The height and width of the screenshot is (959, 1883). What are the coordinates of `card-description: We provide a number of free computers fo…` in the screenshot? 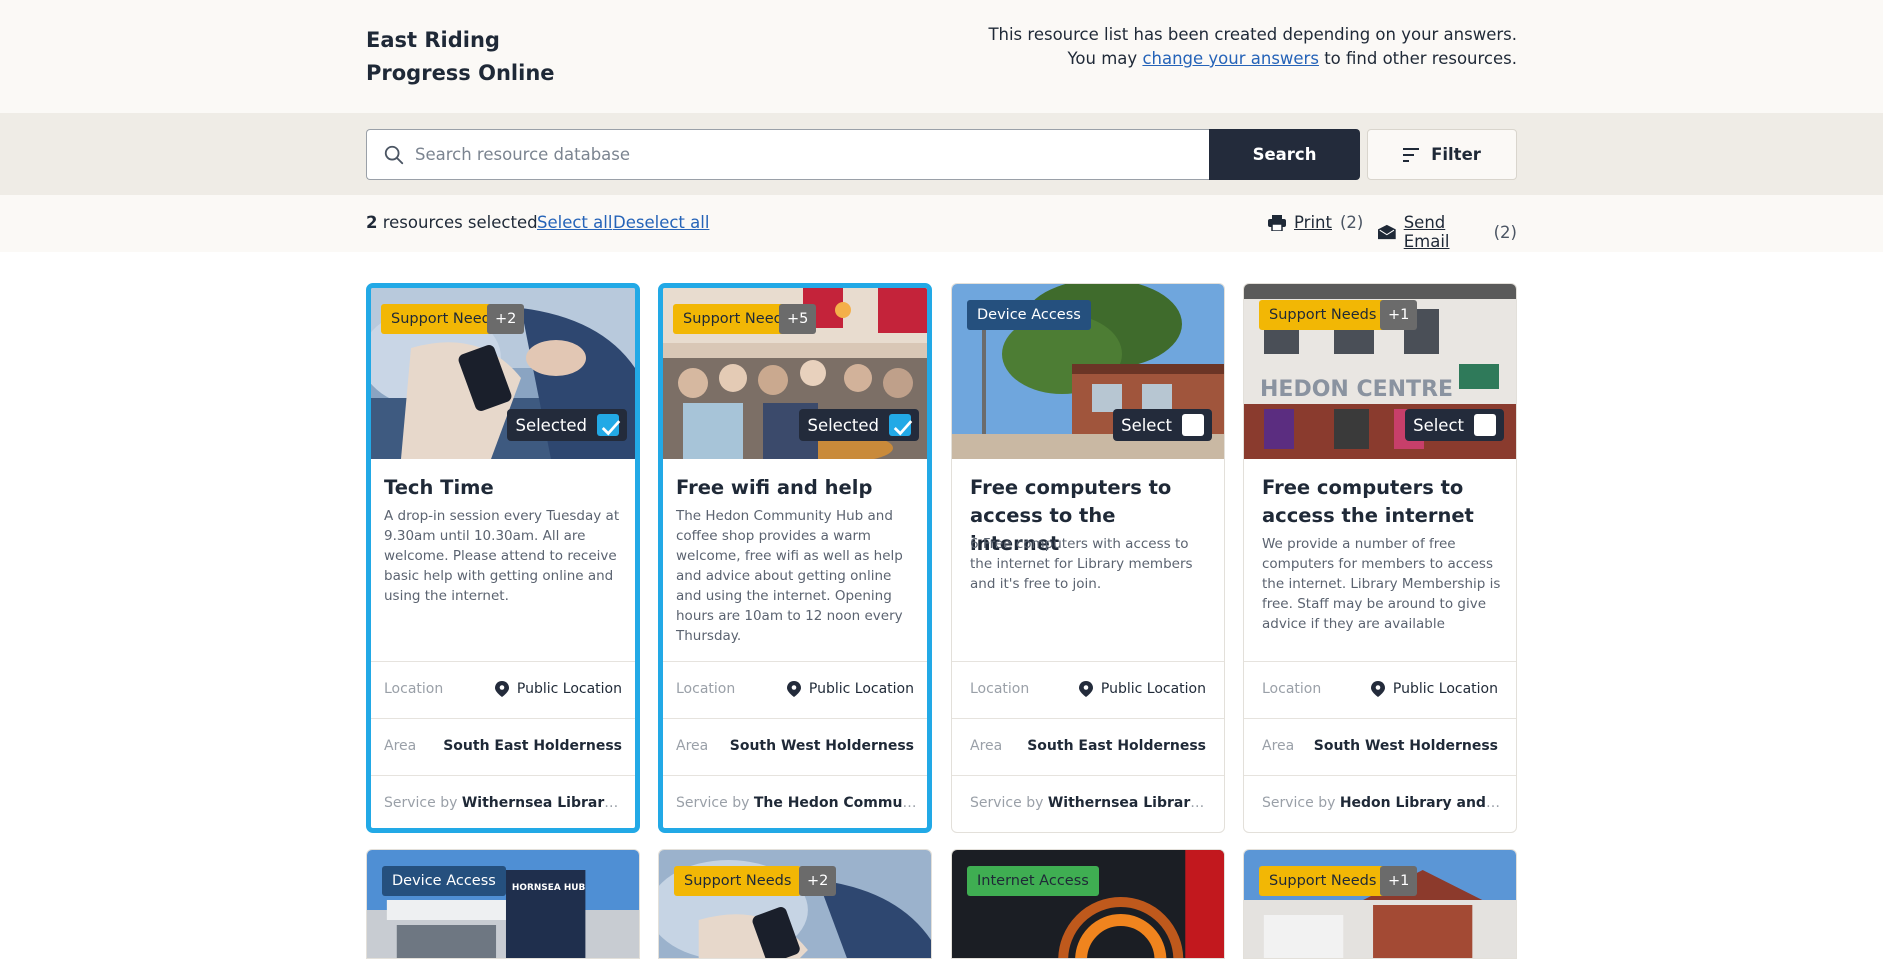 It's located at (1381, 584).